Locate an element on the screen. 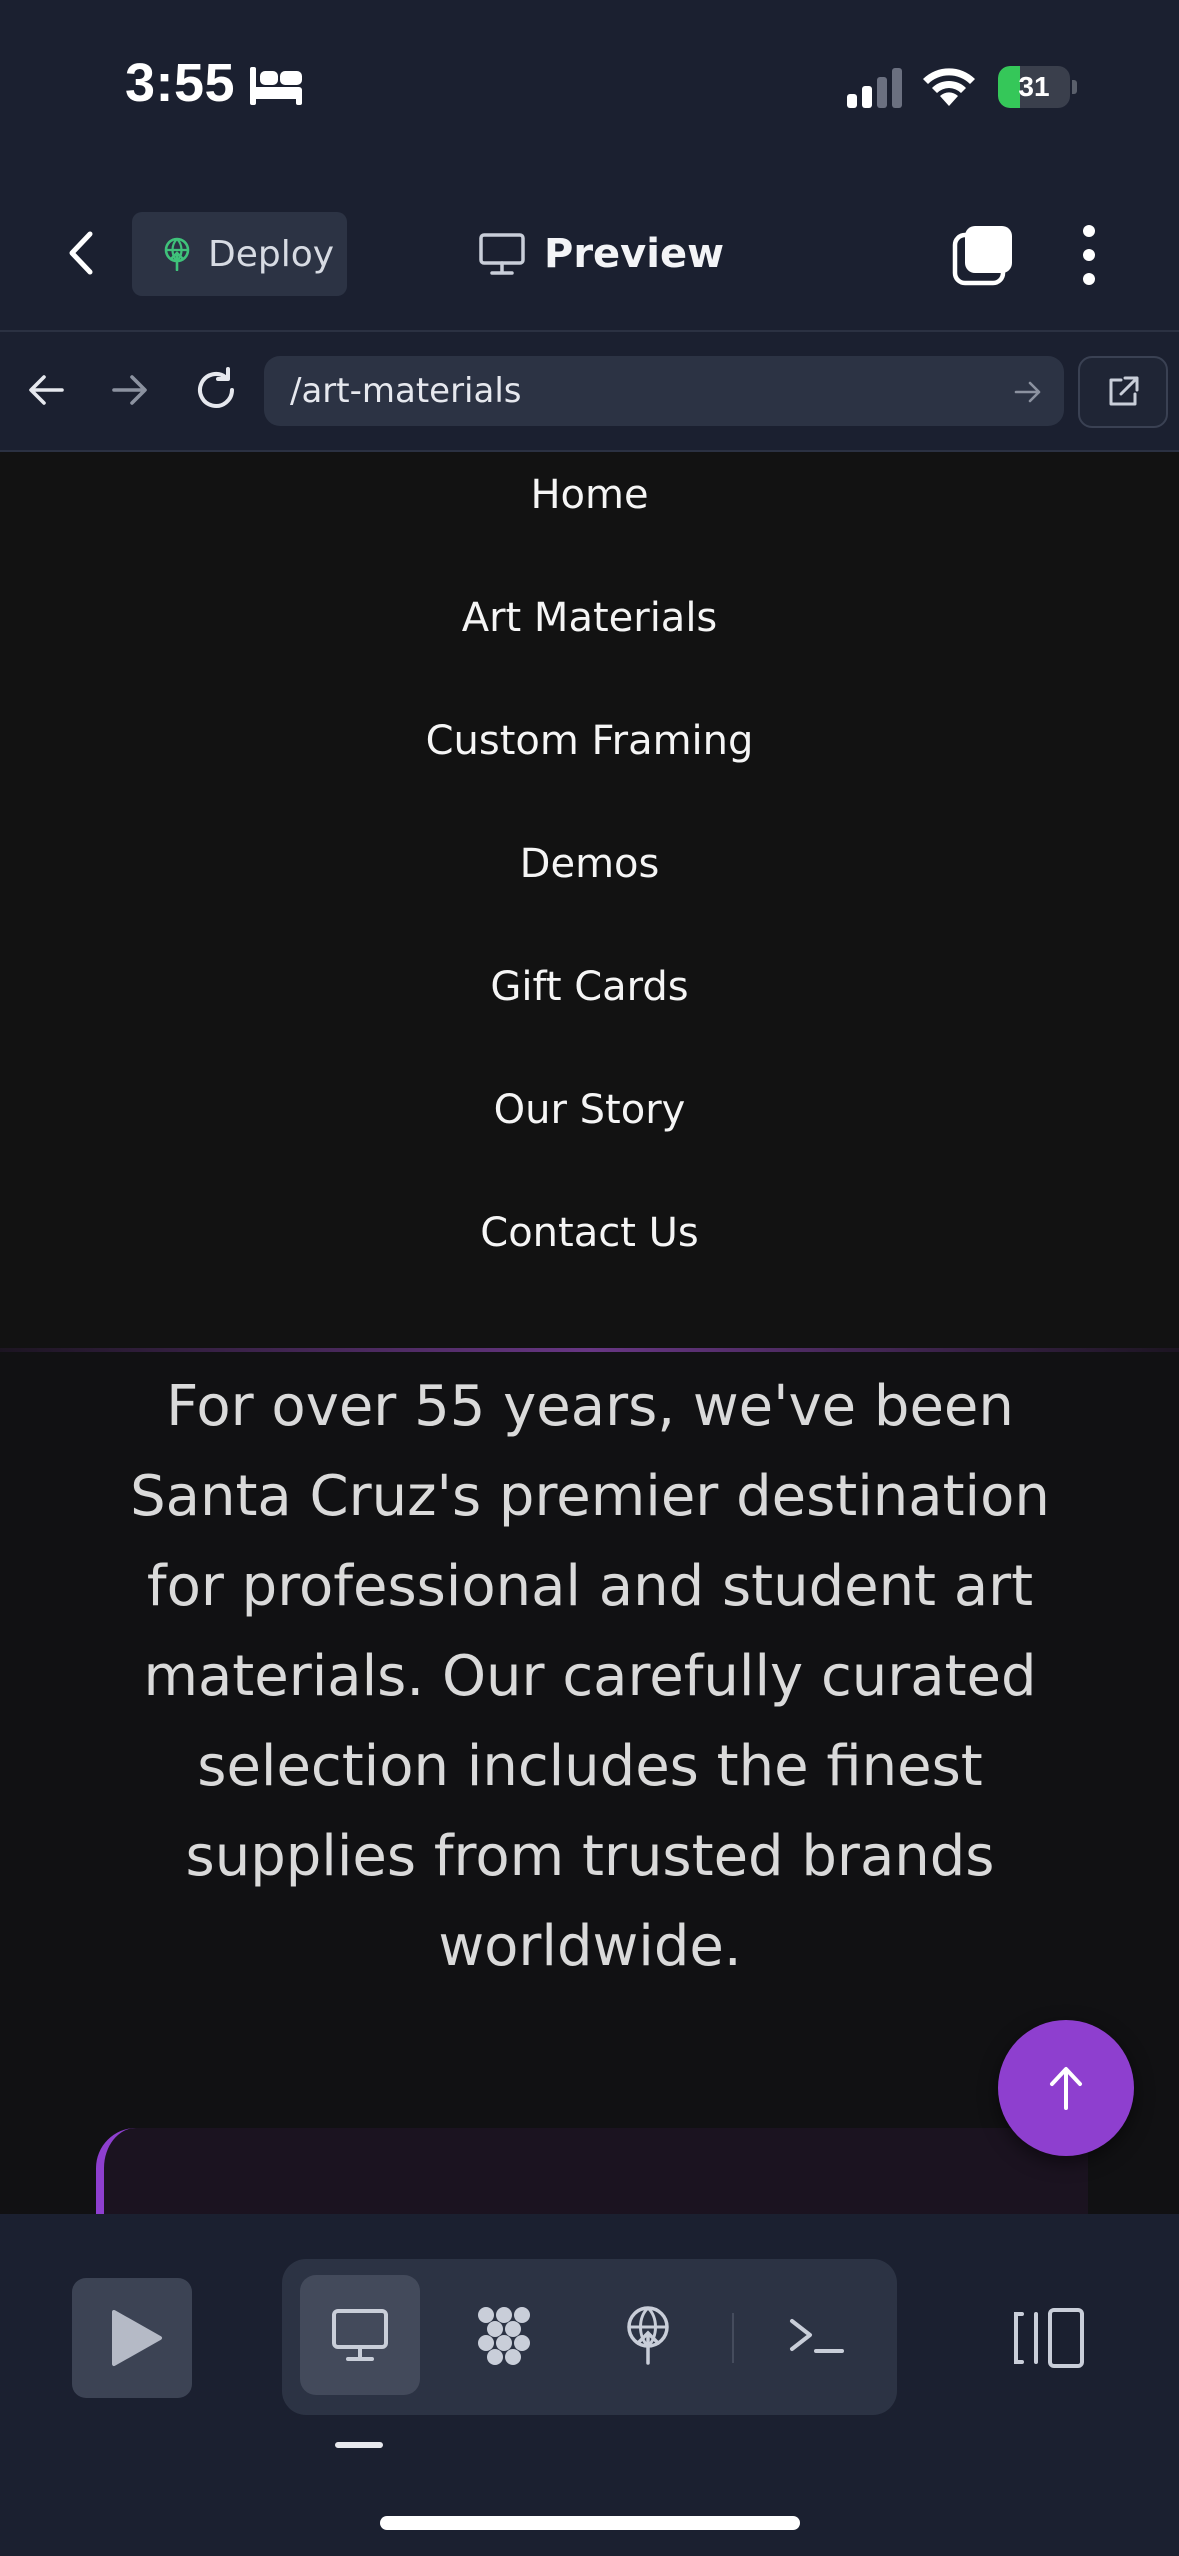  preview-tab: Preview is located at coordinates (601, 254).